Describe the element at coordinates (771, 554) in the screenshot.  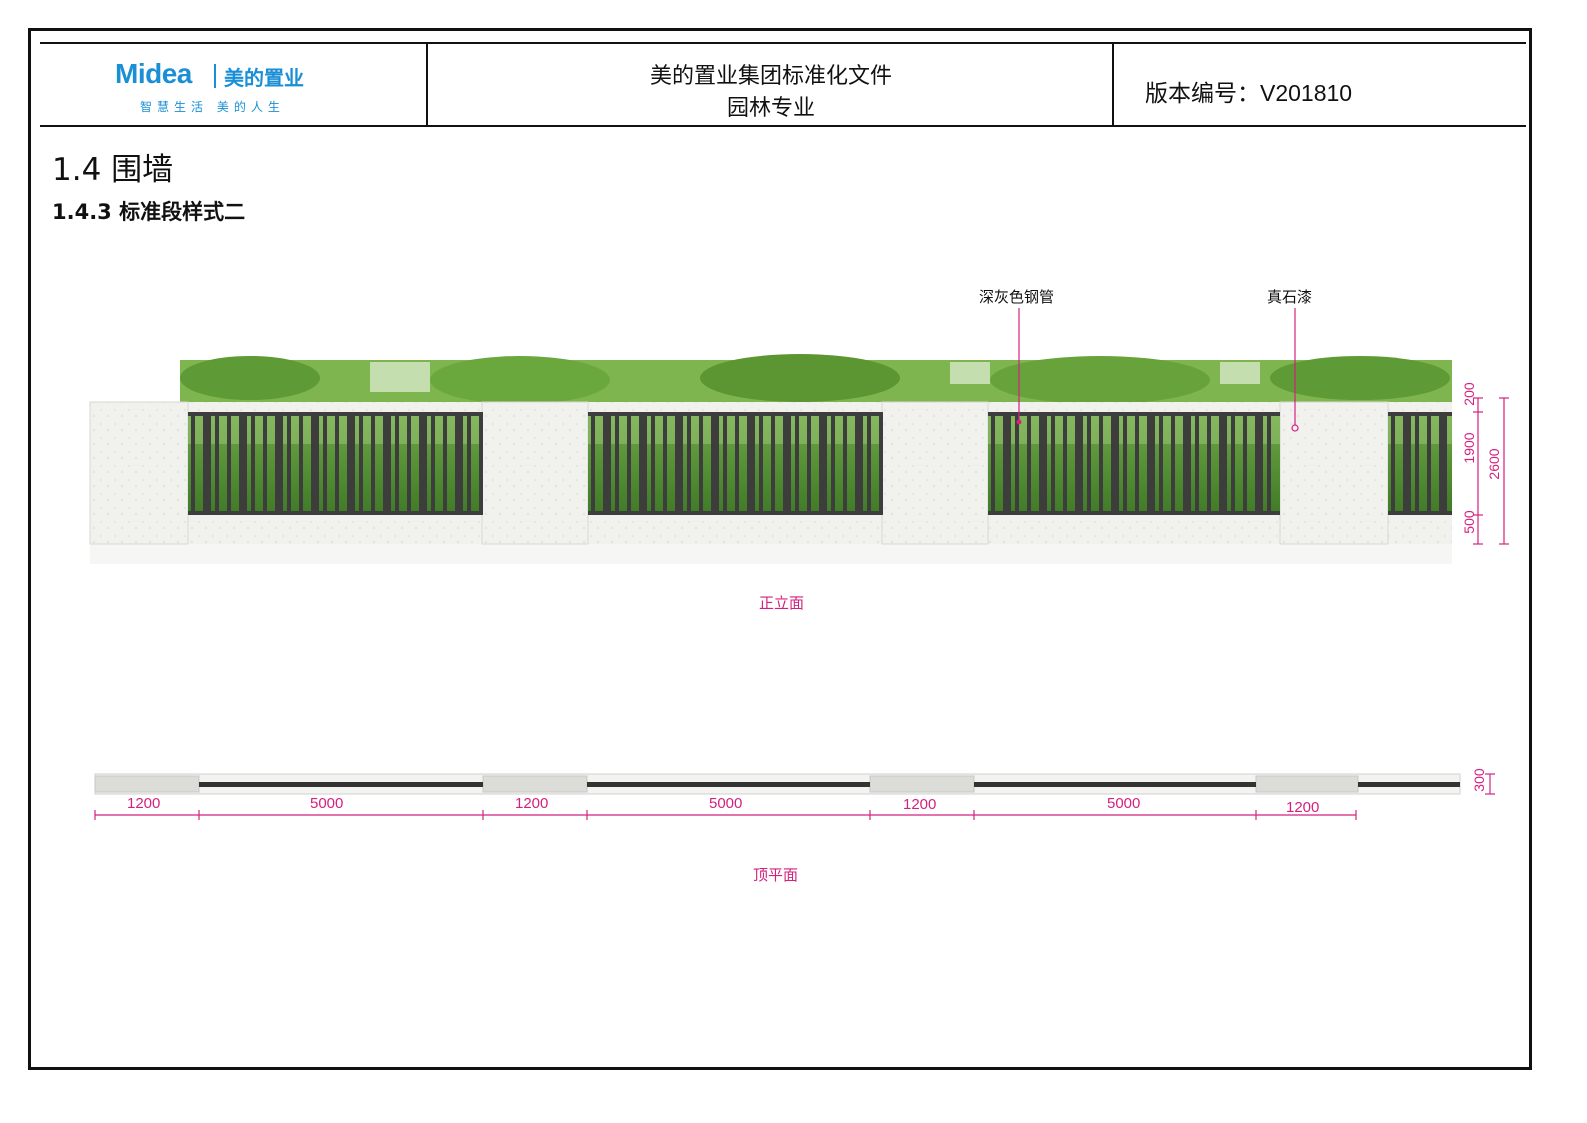
I see `wall-ground-shadow` at that location.